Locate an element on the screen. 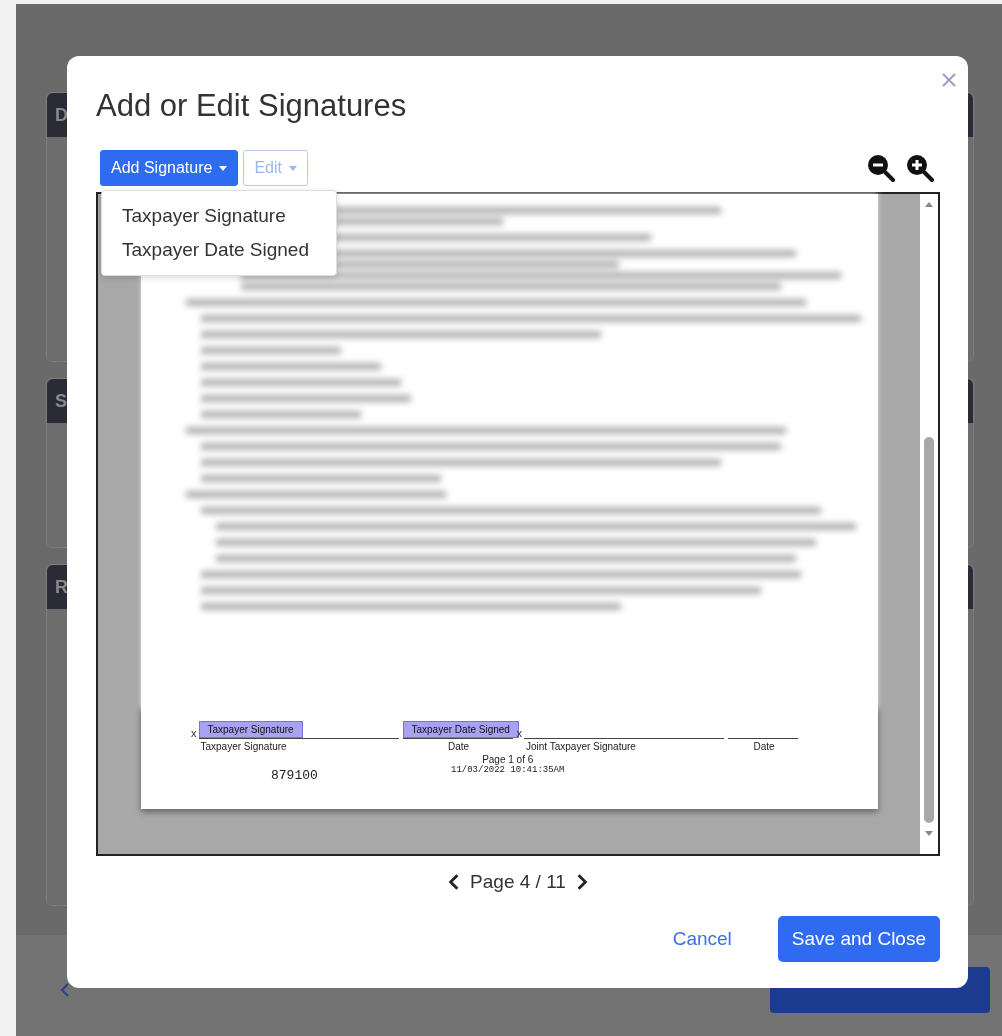 Image resolution: width=1002 pixels, height=1036 pixels. dialog-title: Add or Edit Signatures is located at coordinates (252, 106).